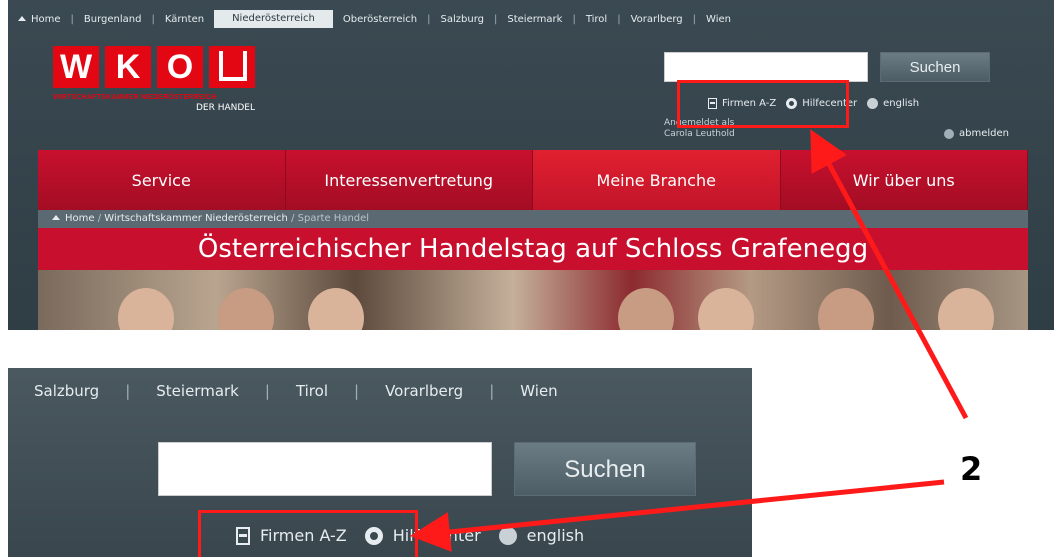 Image resolution: width=1054 pixels, height=557 pixels. Describe the element at coordinates (538, 391) in the screenshot. I see `zoom-link-wien: Wien` at that location.